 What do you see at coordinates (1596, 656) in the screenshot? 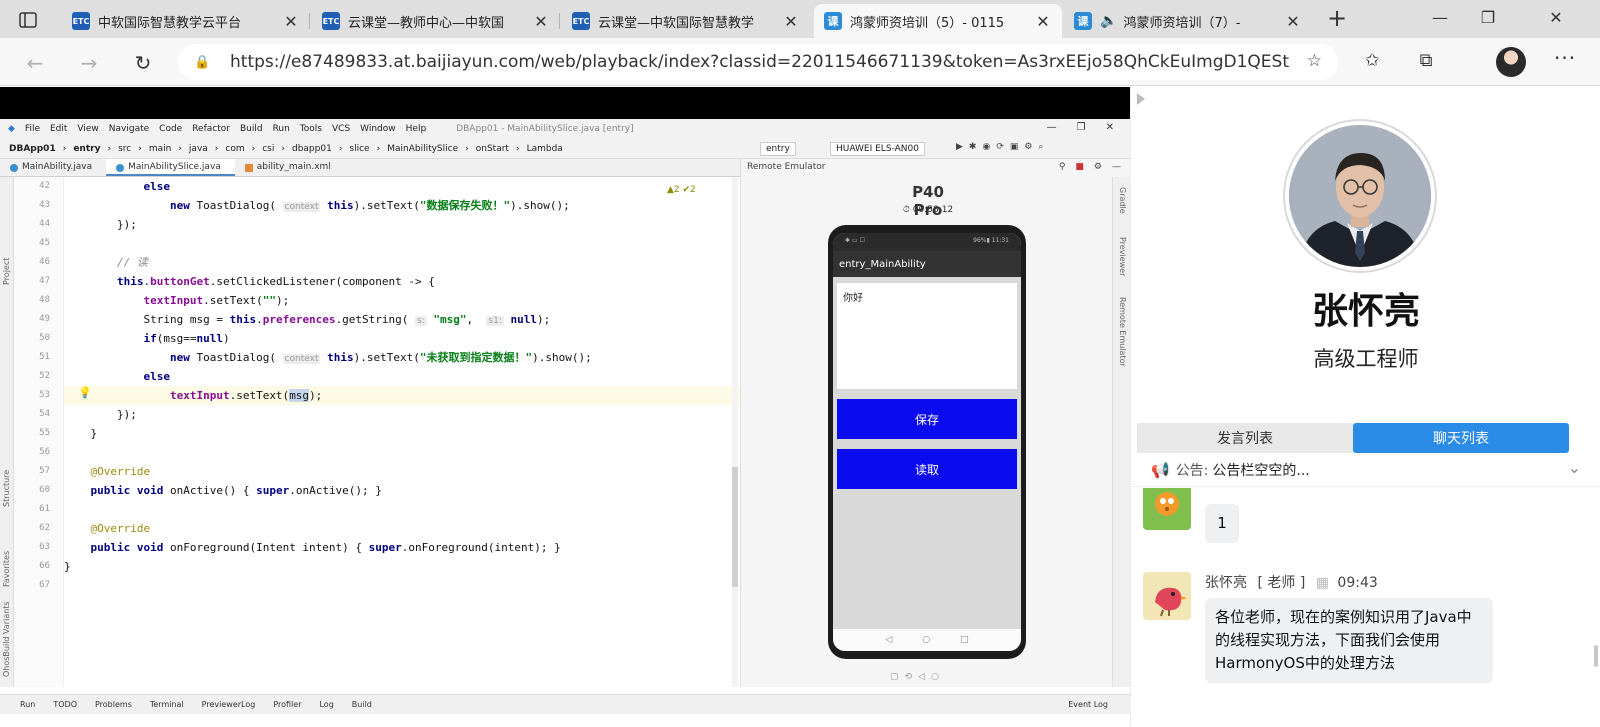
I see `chat-scrollbar` at bounding box center [1596, 656].